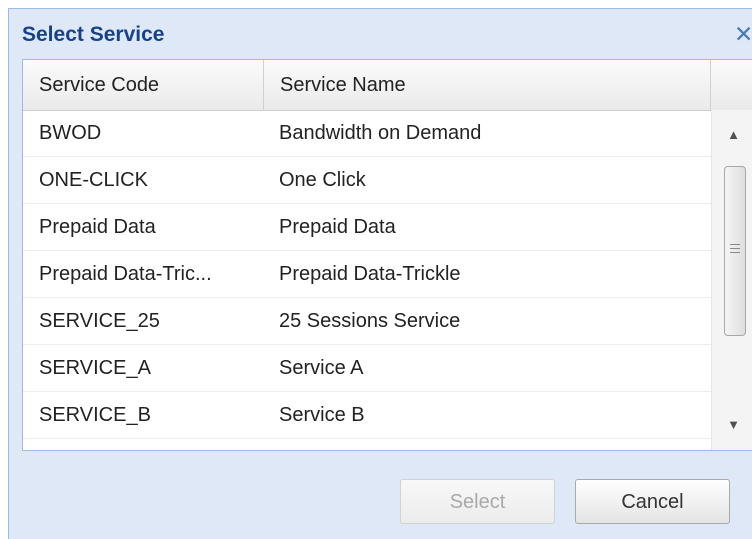 The image size is (752, 539). What do you see at coordinates (367, 180) in the screenshot?
I see `table-row: ONE-CLICK One Click` at bounding box center [367, 180].